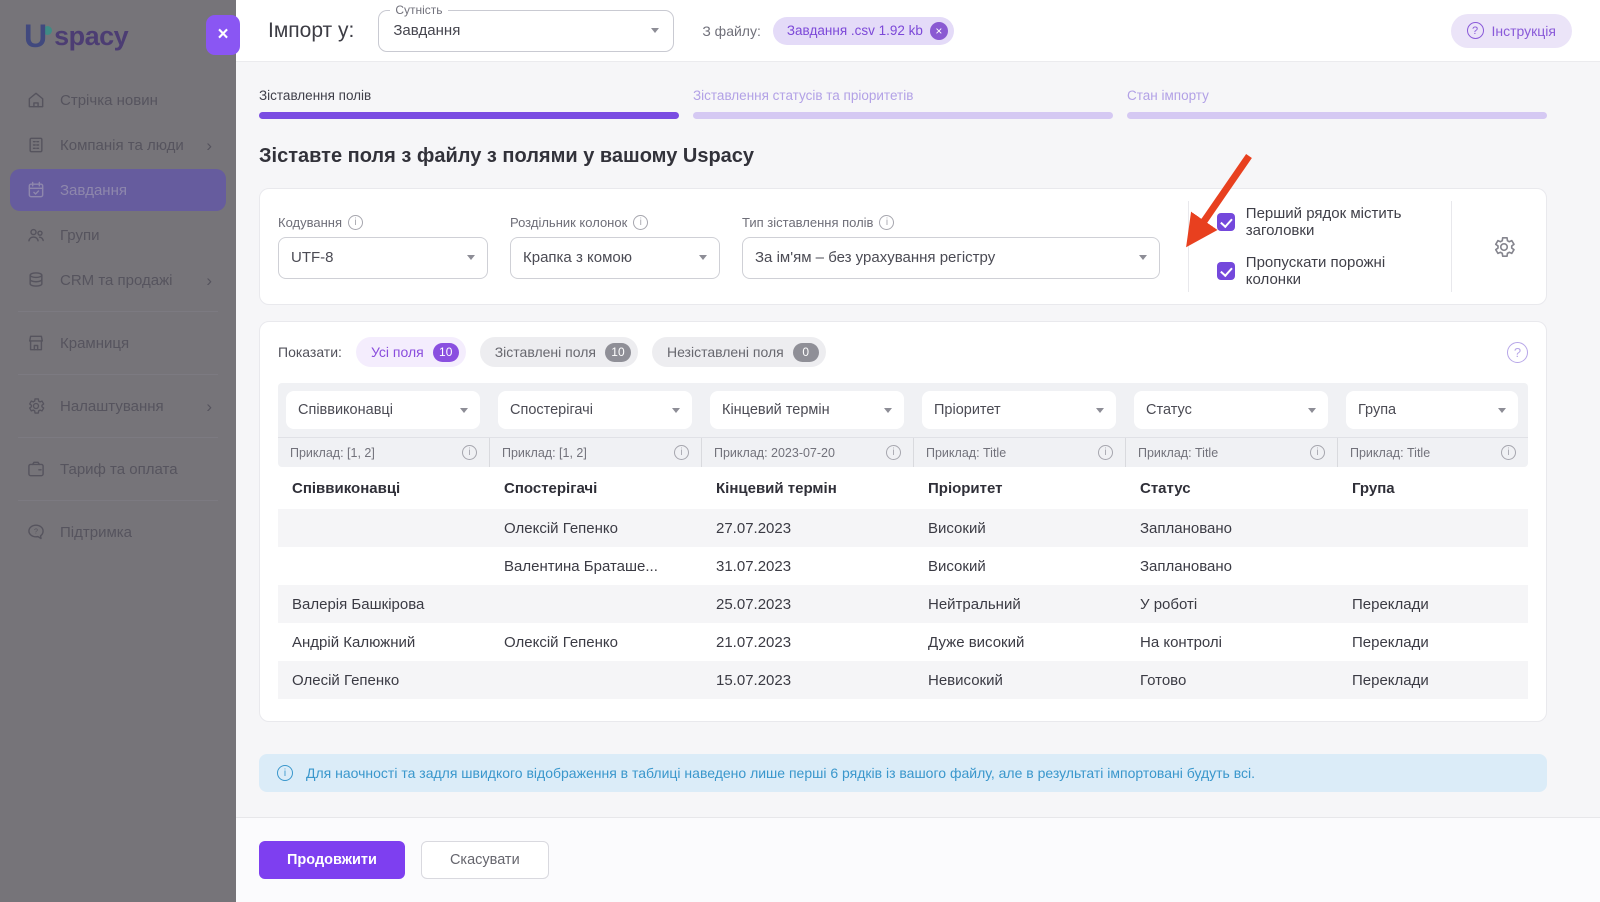 This screenshot has width=1600, height=902. I want to click on step-field-mapping: Зіставлення полів, so click(469, 103).